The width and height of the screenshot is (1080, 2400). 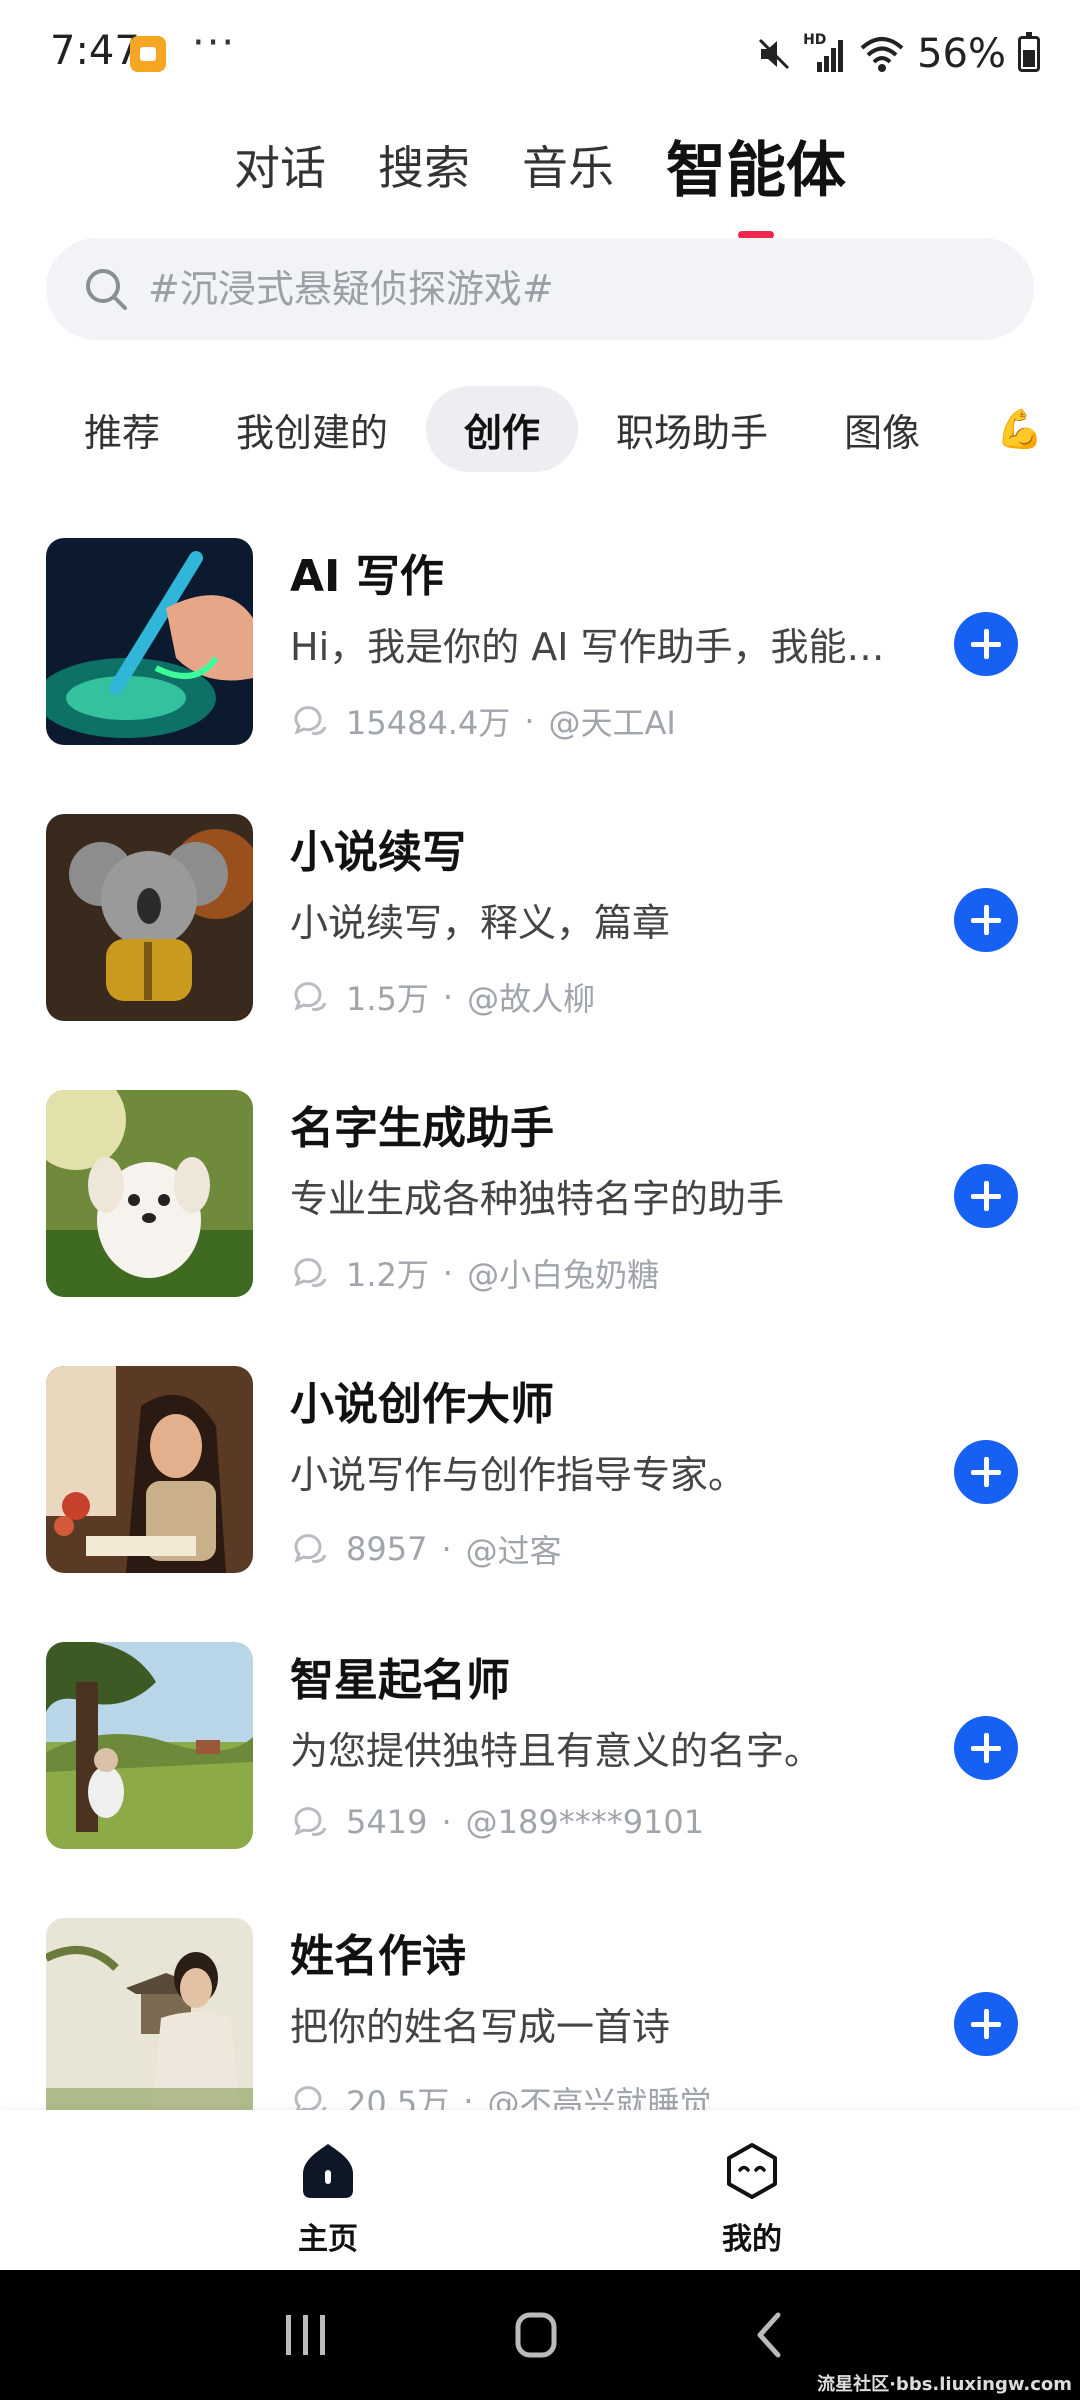 I want to click on search-input, so click(x=548, y=289).